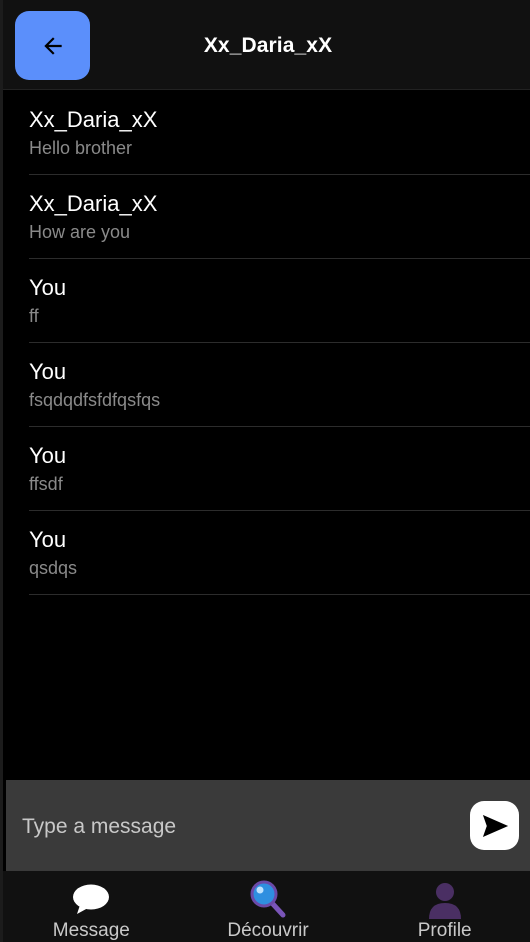  I want to click on nav-label-message: Message, so click(91, 930).